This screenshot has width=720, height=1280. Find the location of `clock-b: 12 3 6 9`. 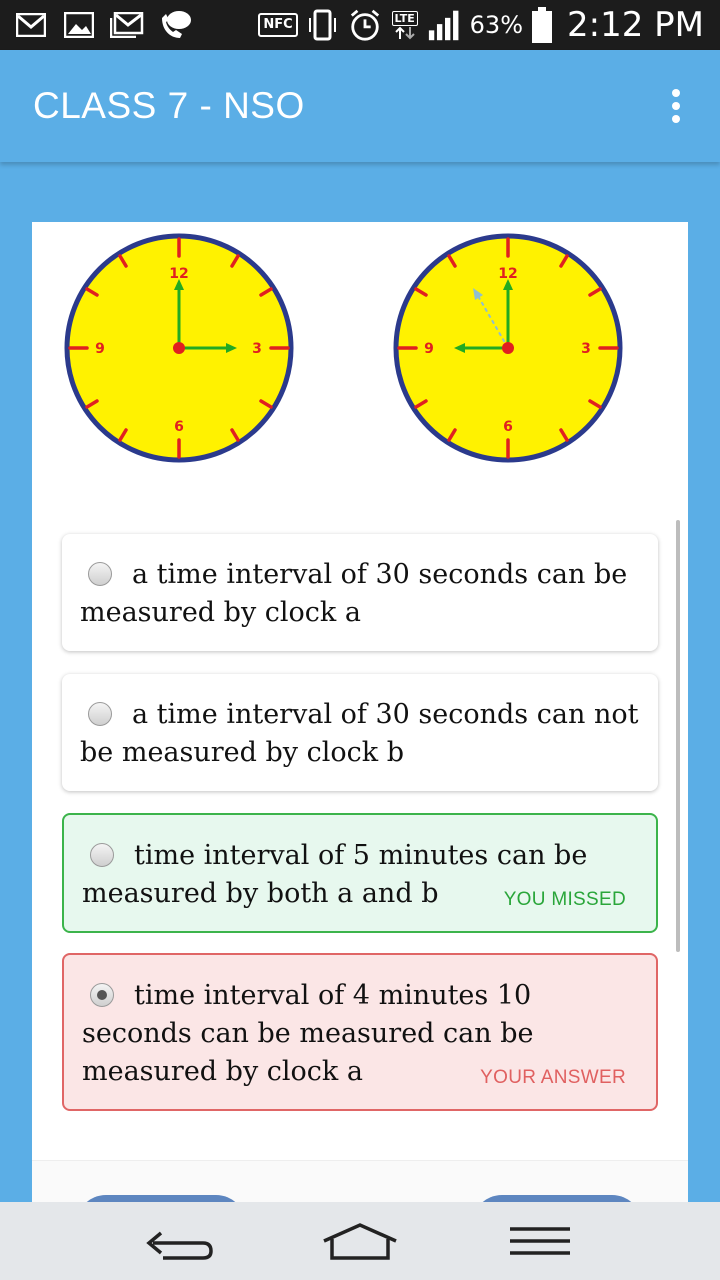

clock-b: 12 3 6 9 is located at coordinates (508, 348).